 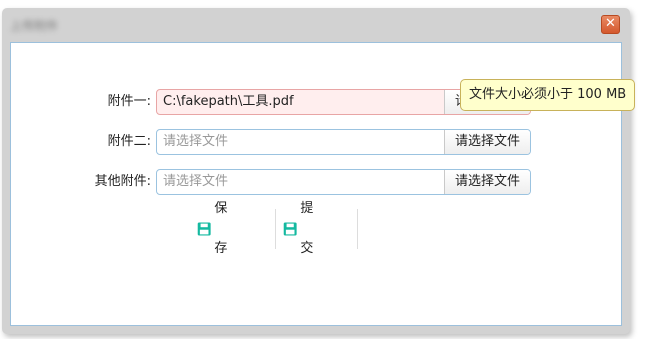 I want to click on dialog-title: 上传附件, so click(x=34, y=26).